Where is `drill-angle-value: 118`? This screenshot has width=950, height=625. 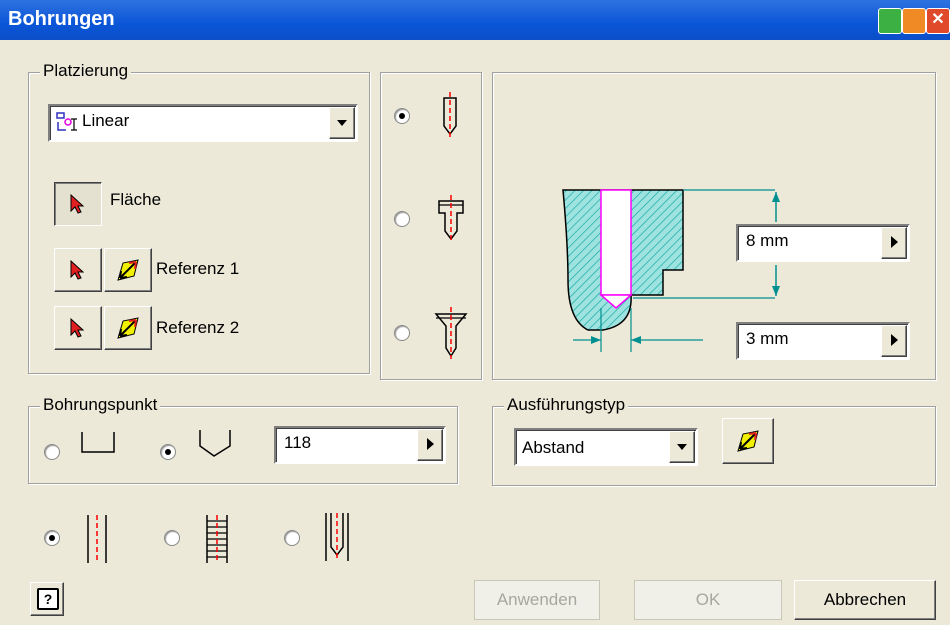 drill-angle-value: 118 is located at coordinates (298, 442).